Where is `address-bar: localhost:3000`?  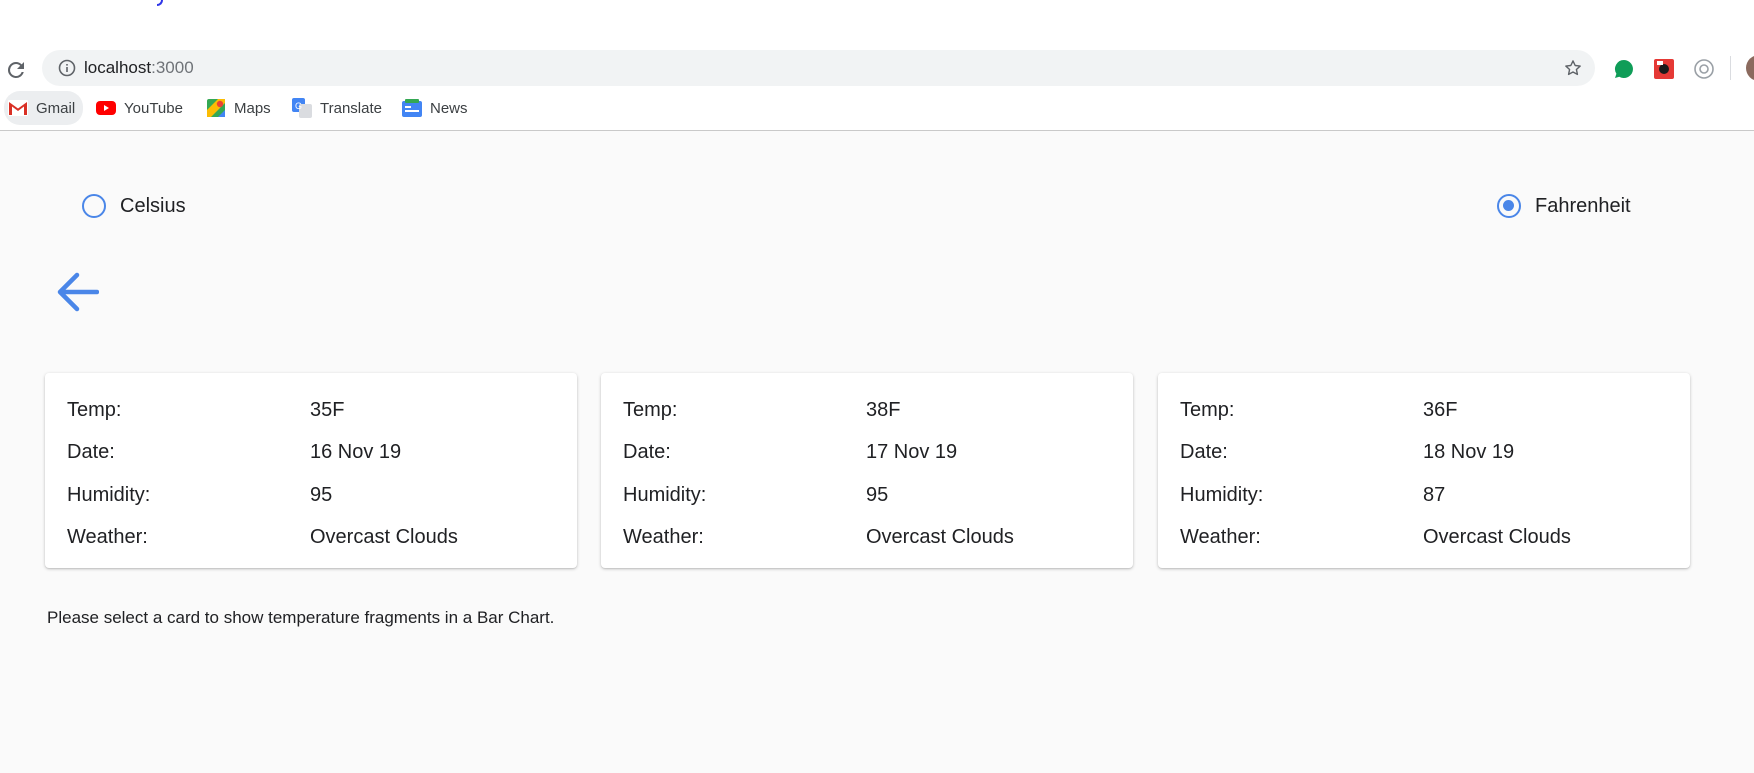
address-bar: localhost:3000 is located at coordinates (818, 68).